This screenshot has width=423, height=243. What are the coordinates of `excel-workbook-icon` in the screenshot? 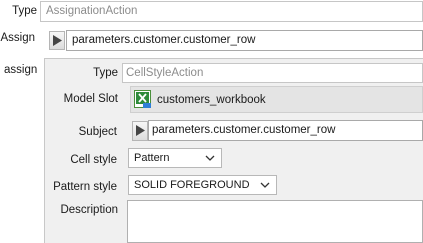 It's located at (142, 99).